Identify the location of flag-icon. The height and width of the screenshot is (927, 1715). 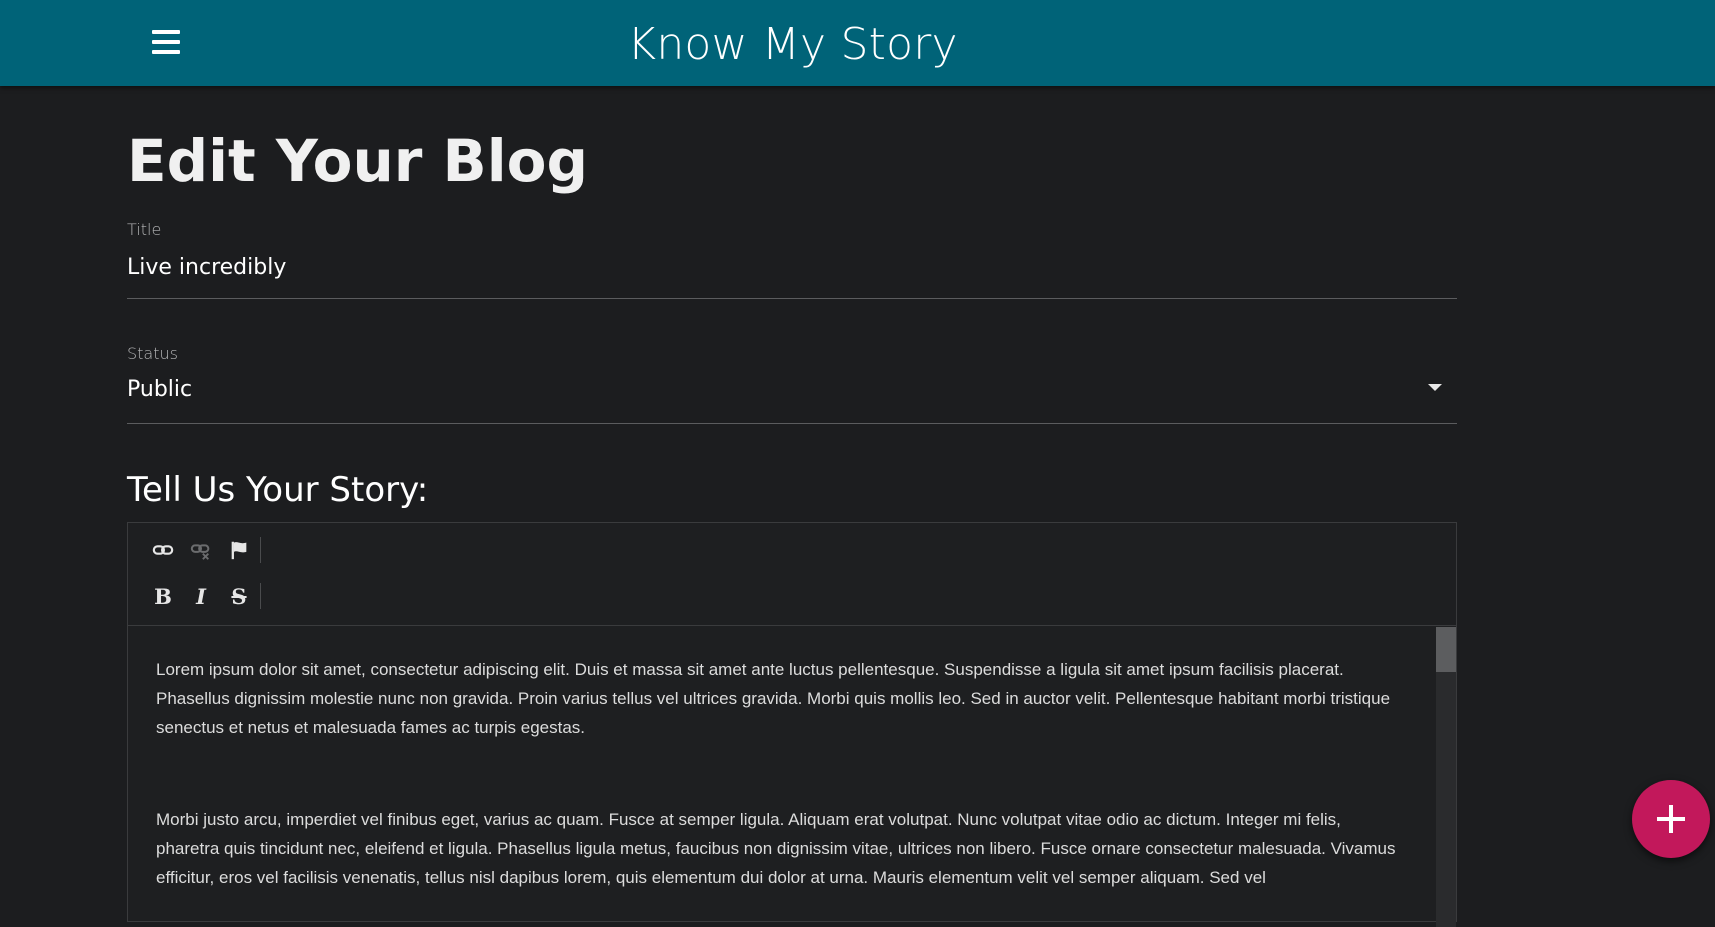
(239, 550).